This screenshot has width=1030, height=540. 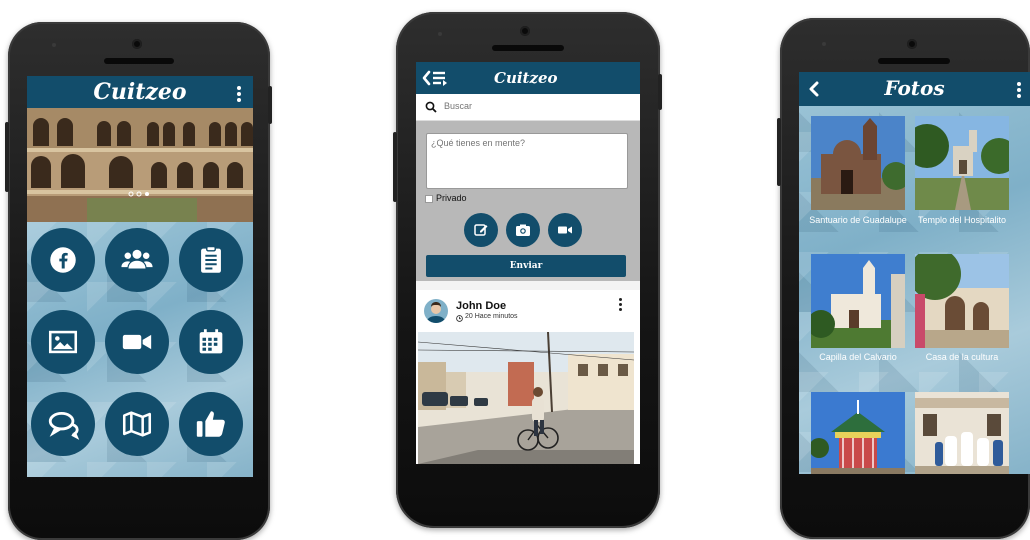 I want to click on convent-photo, so click(x=140, y=165).